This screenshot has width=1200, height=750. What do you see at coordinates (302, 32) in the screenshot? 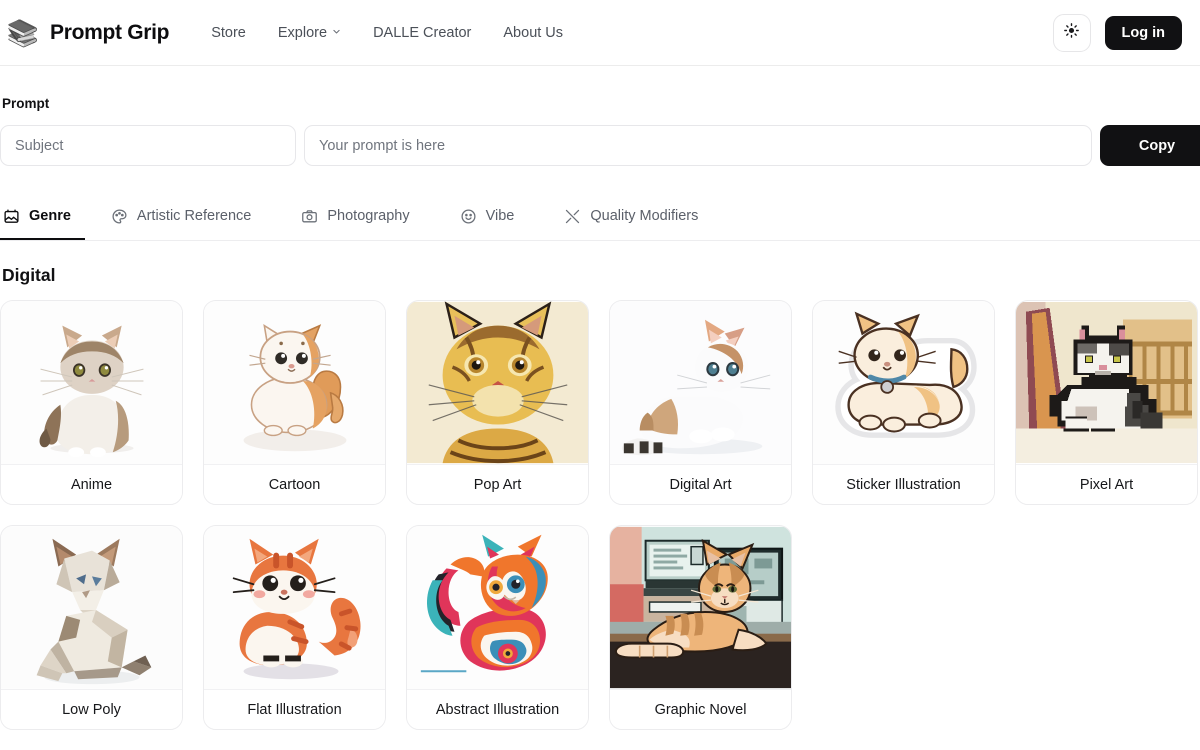
I see `nav-item-label: Explore` at bounding box center [302, 32].